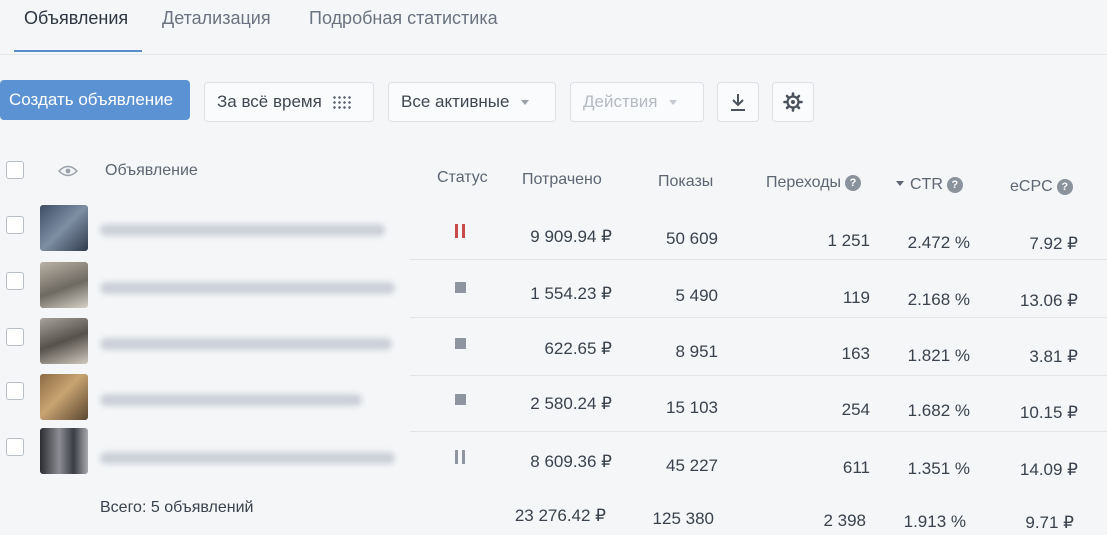  I want to click on cell-impressions: 45 227, so click(692, 465).